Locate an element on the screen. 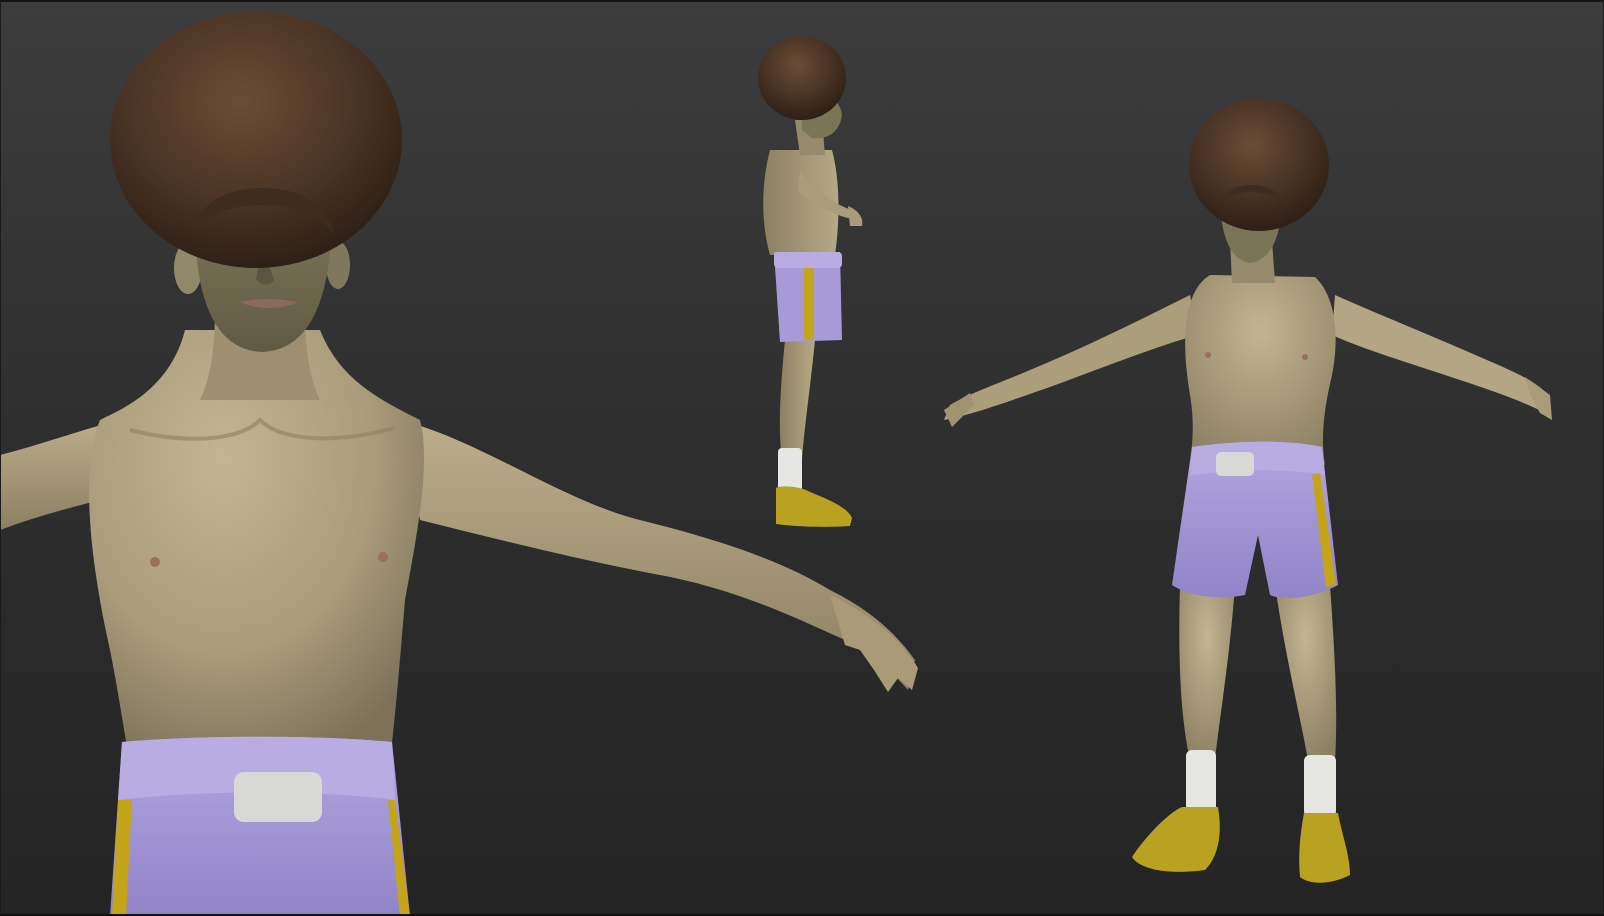  stripe is located at coordinates (809, 304).